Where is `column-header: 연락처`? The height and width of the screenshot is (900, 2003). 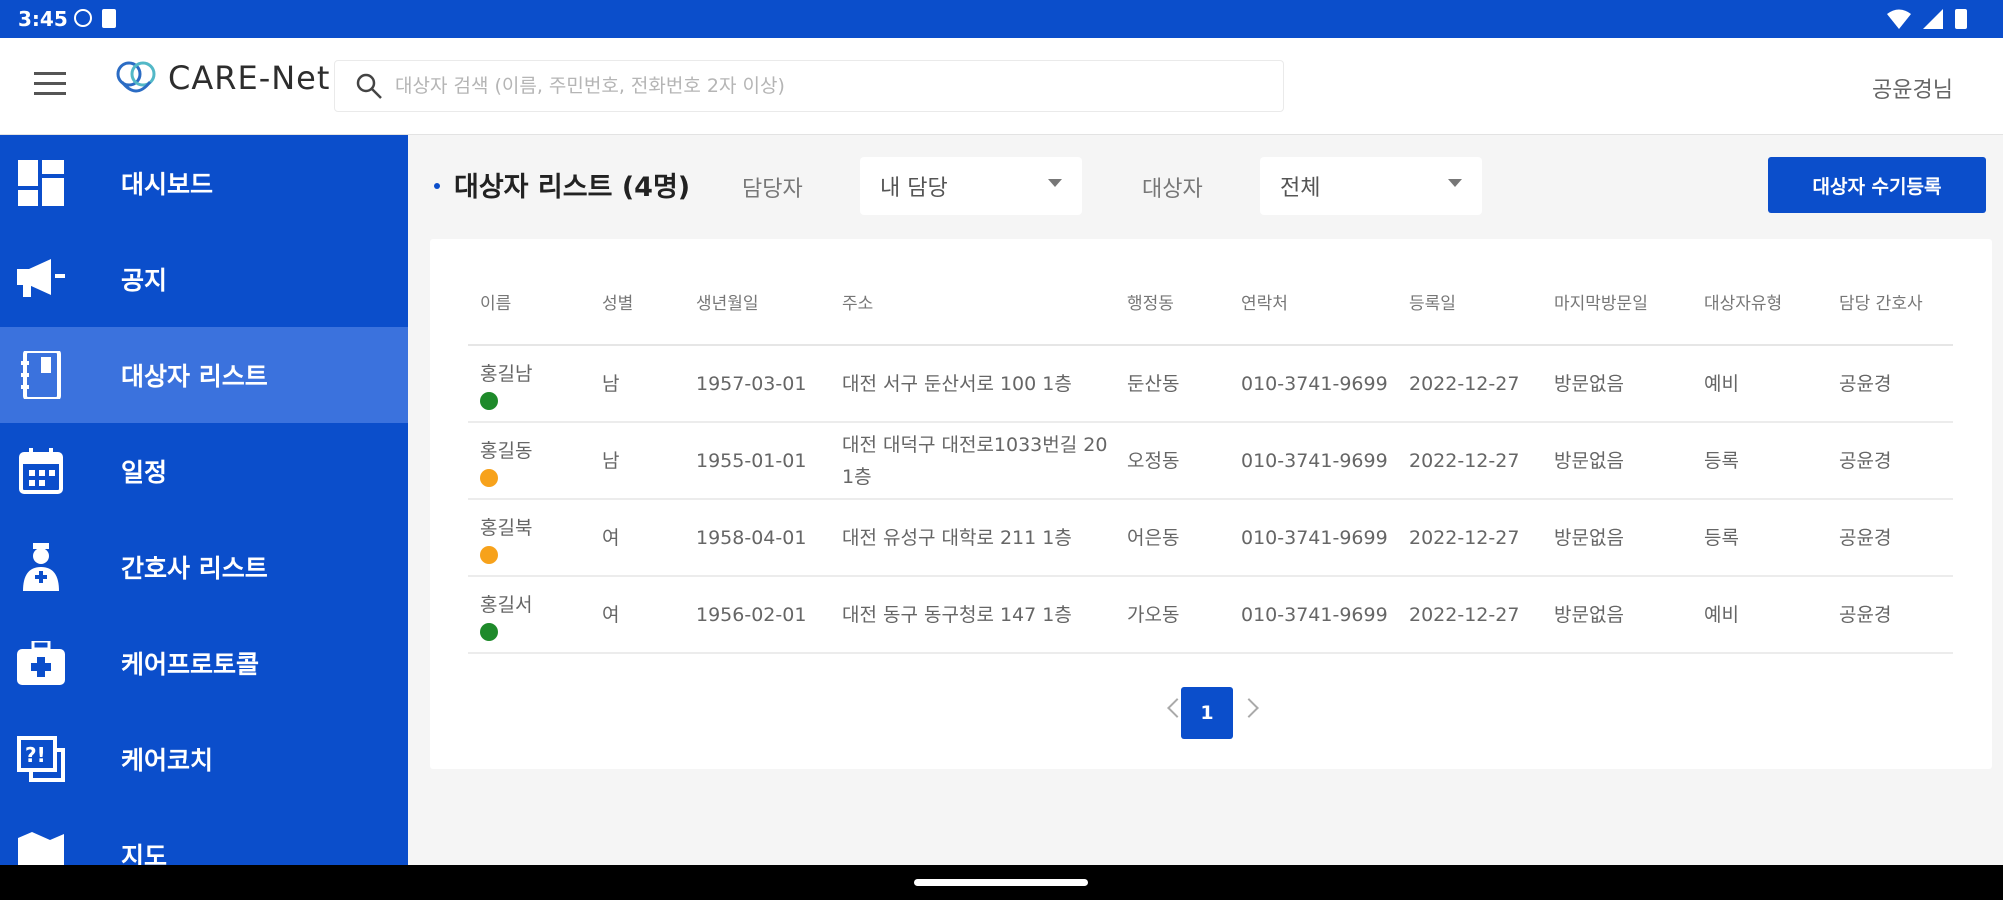
column-header: 연락처 is located at coordinates (1313, 304).